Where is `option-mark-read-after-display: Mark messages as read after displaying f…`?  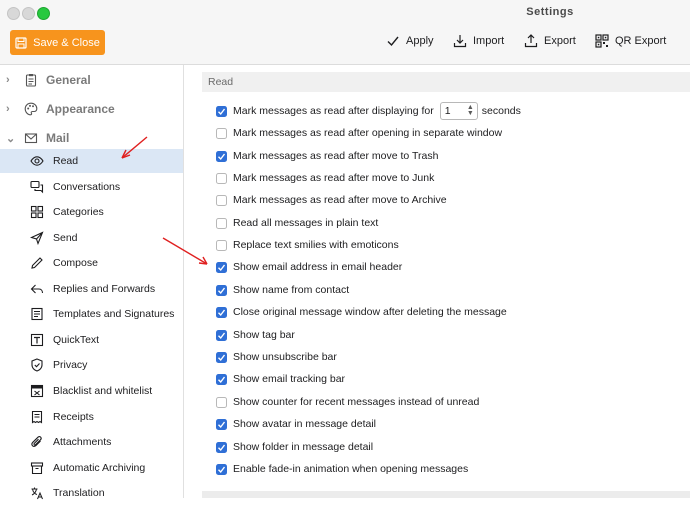
option-mark-read-after-display: Mark messages as read after displaying f… is located at coordinates (368, 111).